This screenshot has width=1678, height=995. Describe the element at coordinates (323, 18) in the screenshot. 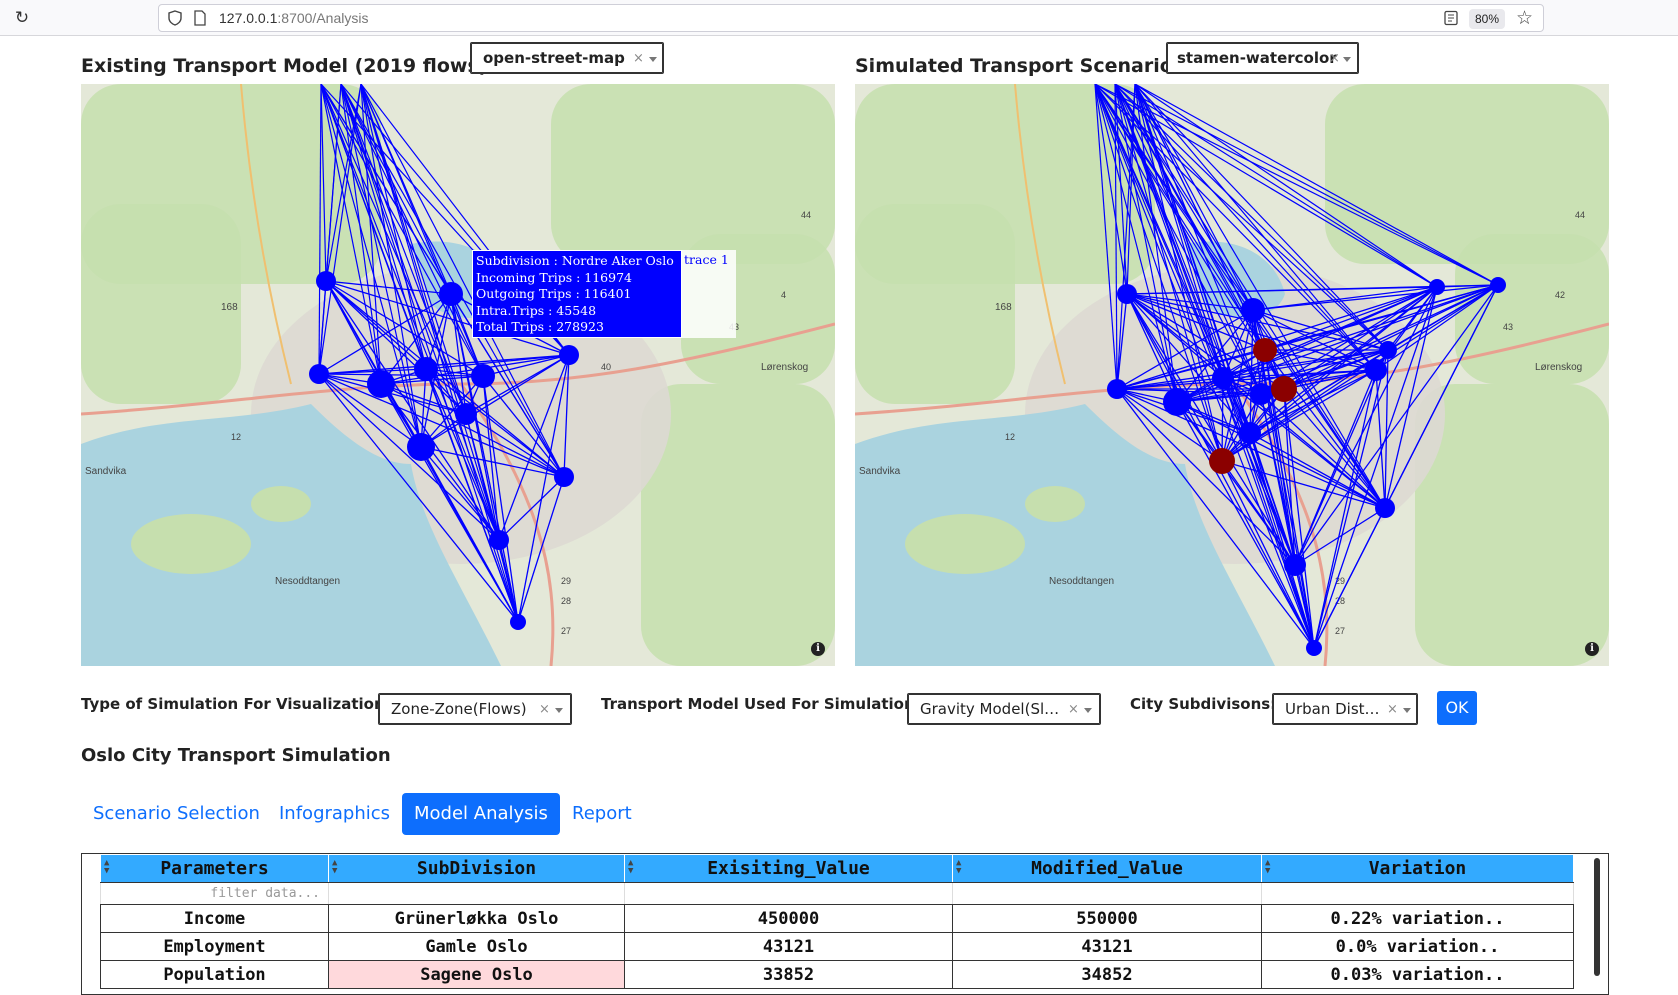

I see `url-path: :8700/Analysis` at that location.